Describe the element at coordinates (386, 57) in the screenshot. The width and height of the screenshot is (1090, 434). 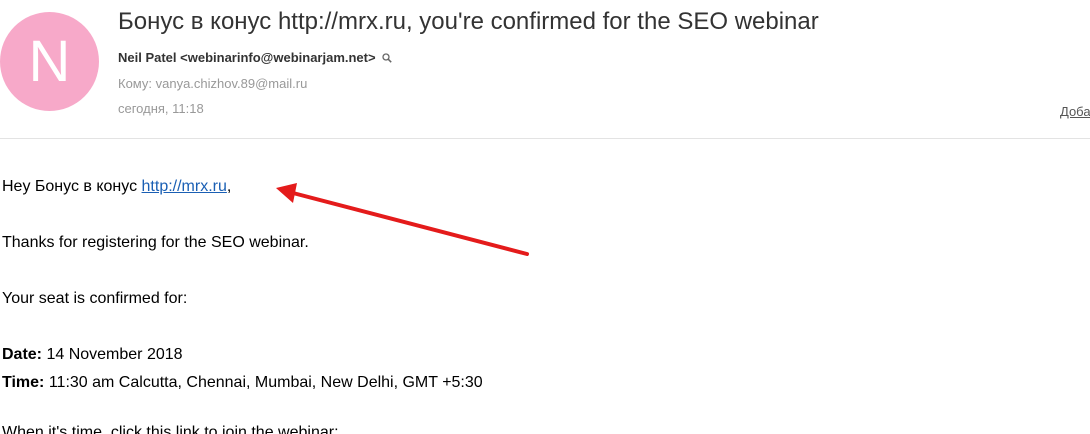
I see `search-icon` at that location.